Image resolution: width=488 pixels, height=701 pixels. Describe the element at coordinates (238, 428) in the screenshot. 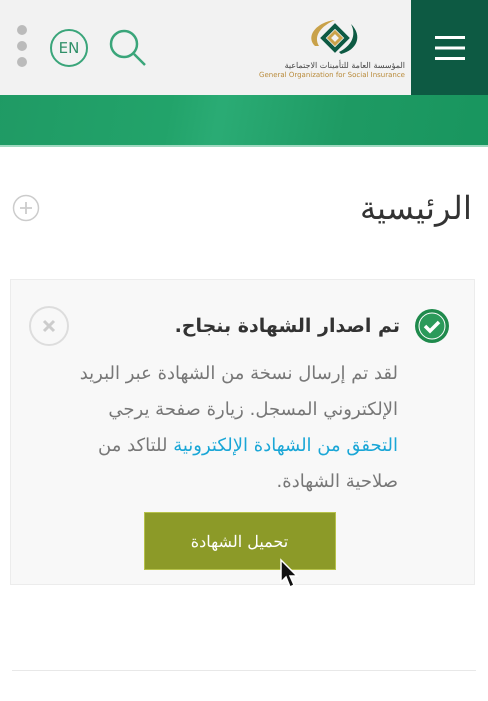

I see `alert-message: لقد تم إرسال نسخة من الشهادة عبر البريد الإلكتروني المسجل. زيارة صفحة يرجي التحقق من الشهادة الإلكترونية للتاكد من صلاحية الشهادة.` at that location.